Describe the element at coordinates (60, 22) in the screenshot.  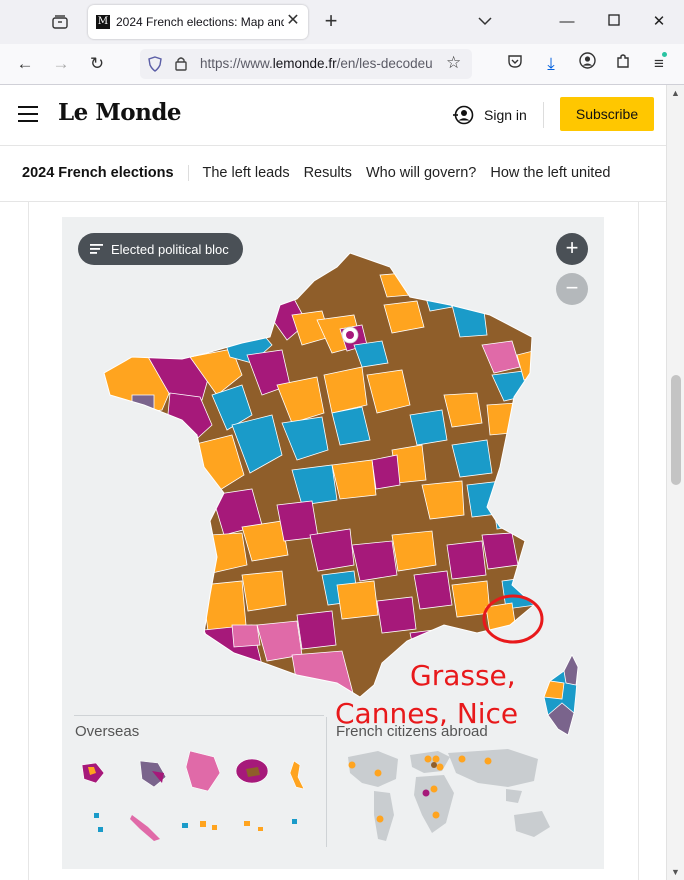
I see `tab-list-icon` at that location.